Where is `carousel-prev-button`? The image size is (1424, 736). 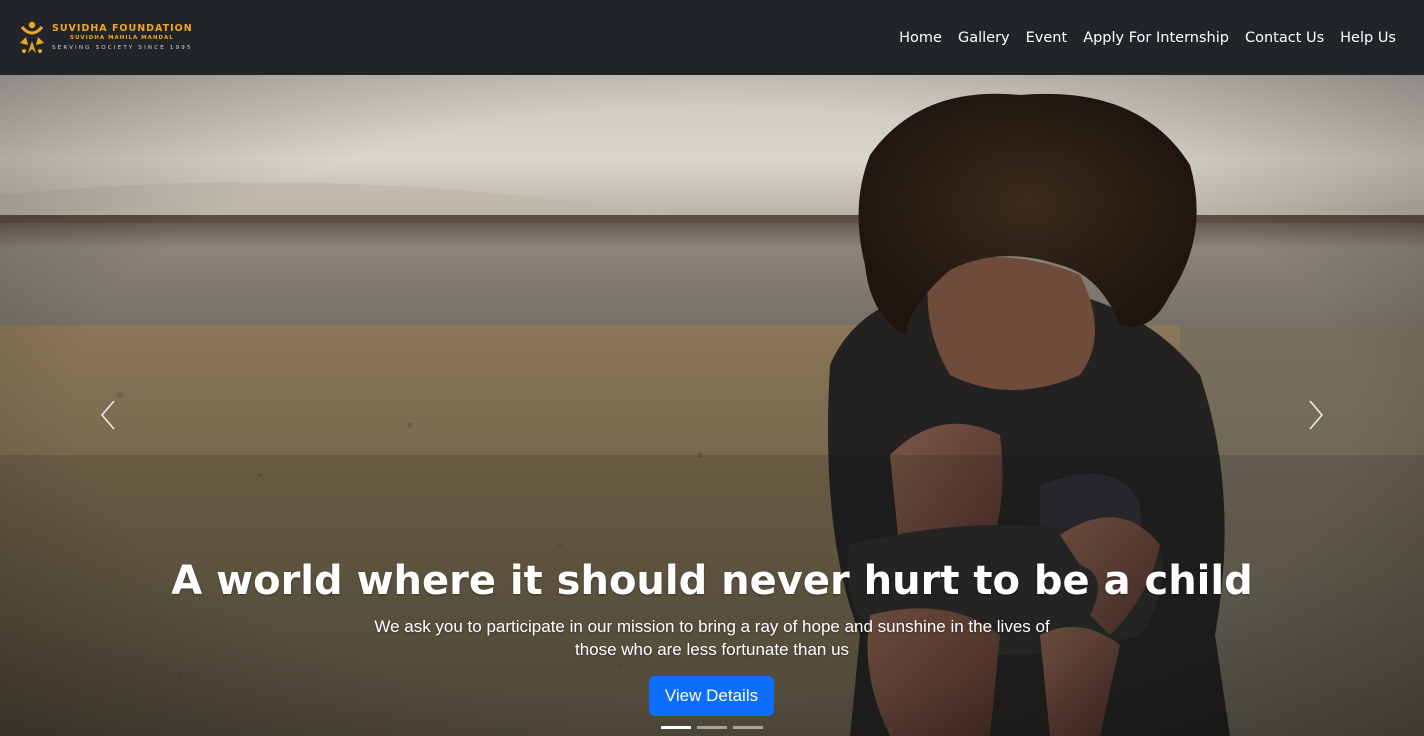
carousel-prev-button is located at coordinates (108, 415).